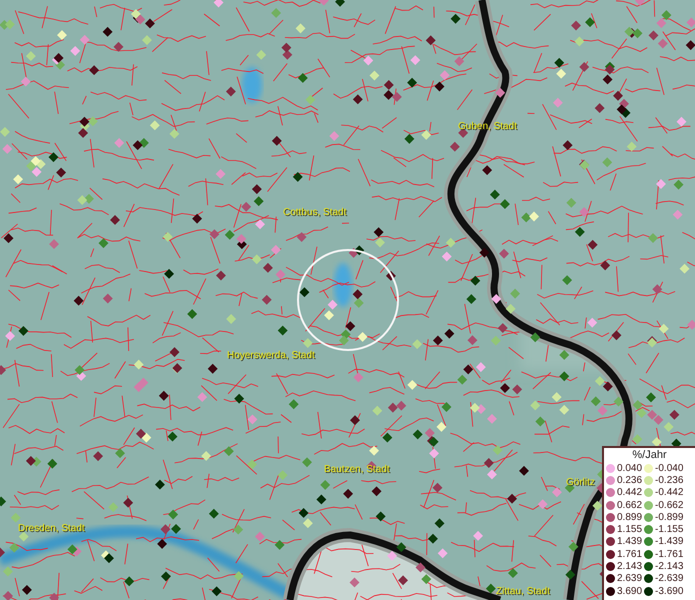 This screenshot has height=600, width=695. I want to click on legend-label: 2.639, so click(629, 578).